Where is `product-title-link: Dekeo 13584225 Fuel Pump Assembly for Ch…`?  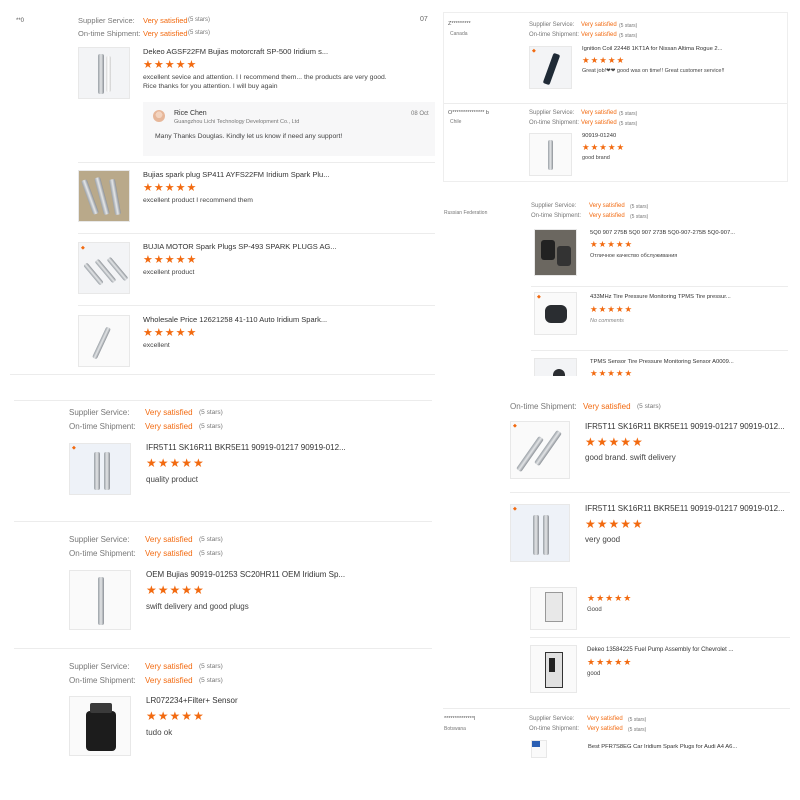 product-title-link: Dekeo 13584225 Fuel Pump Assembly for Ch… is located at coordinates (660, 650).